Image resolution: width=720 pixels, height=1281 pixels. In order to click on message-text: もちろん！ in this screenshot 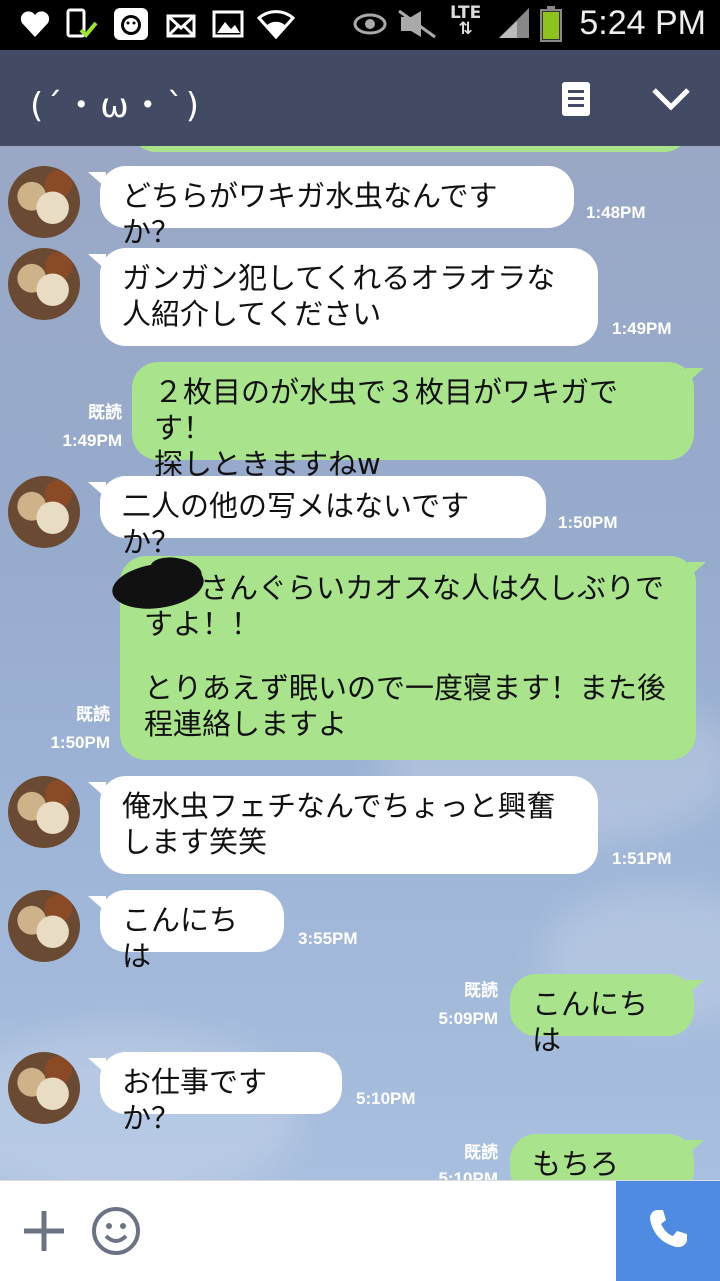, I will do `click(576, 1163)`.